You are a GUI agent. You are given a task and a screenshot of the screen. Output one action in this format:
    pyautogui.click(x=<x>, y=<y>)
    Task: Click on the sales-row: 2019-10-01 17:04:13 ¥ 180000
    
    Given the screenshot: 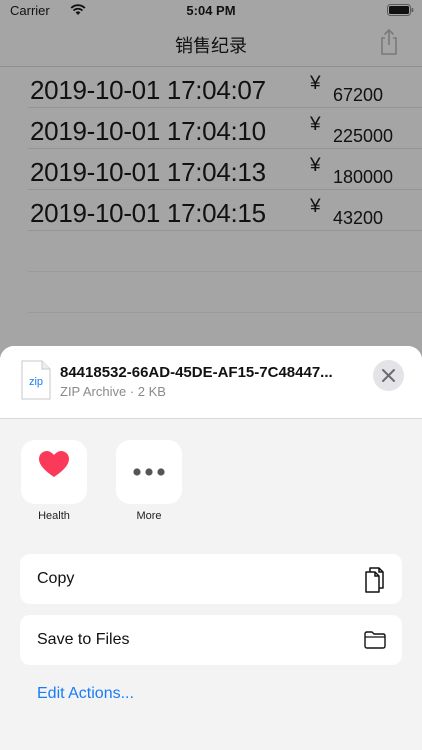 What is the action you would take?
    pyautogui.click(x=225, y=169)
    